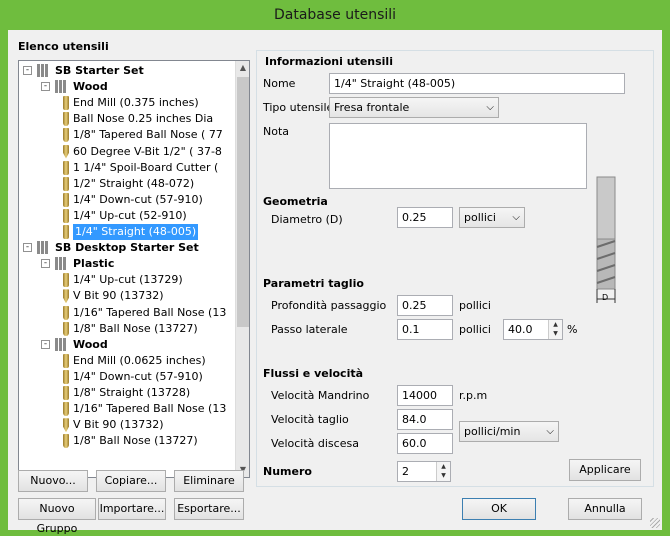 This screenshot has height=536, width=670. I want to click on tool-number-value: 2, so click(405, 471).